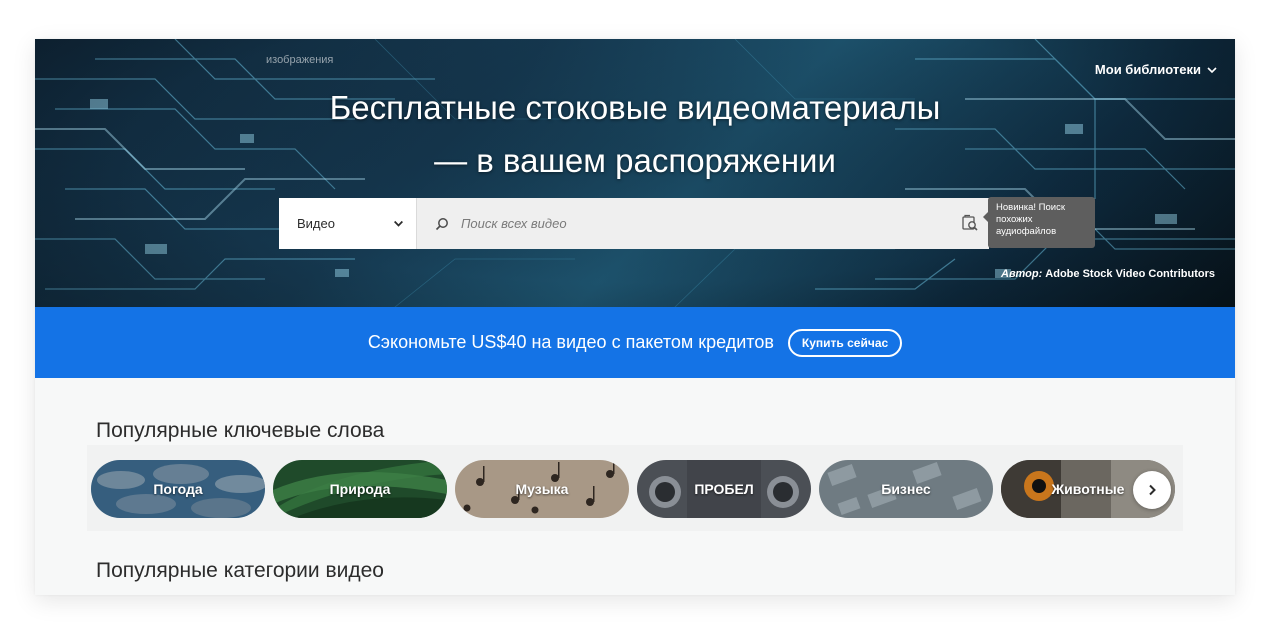  I want to click on my-libraries-button: Мои библиотеки, so click(1156, 69).